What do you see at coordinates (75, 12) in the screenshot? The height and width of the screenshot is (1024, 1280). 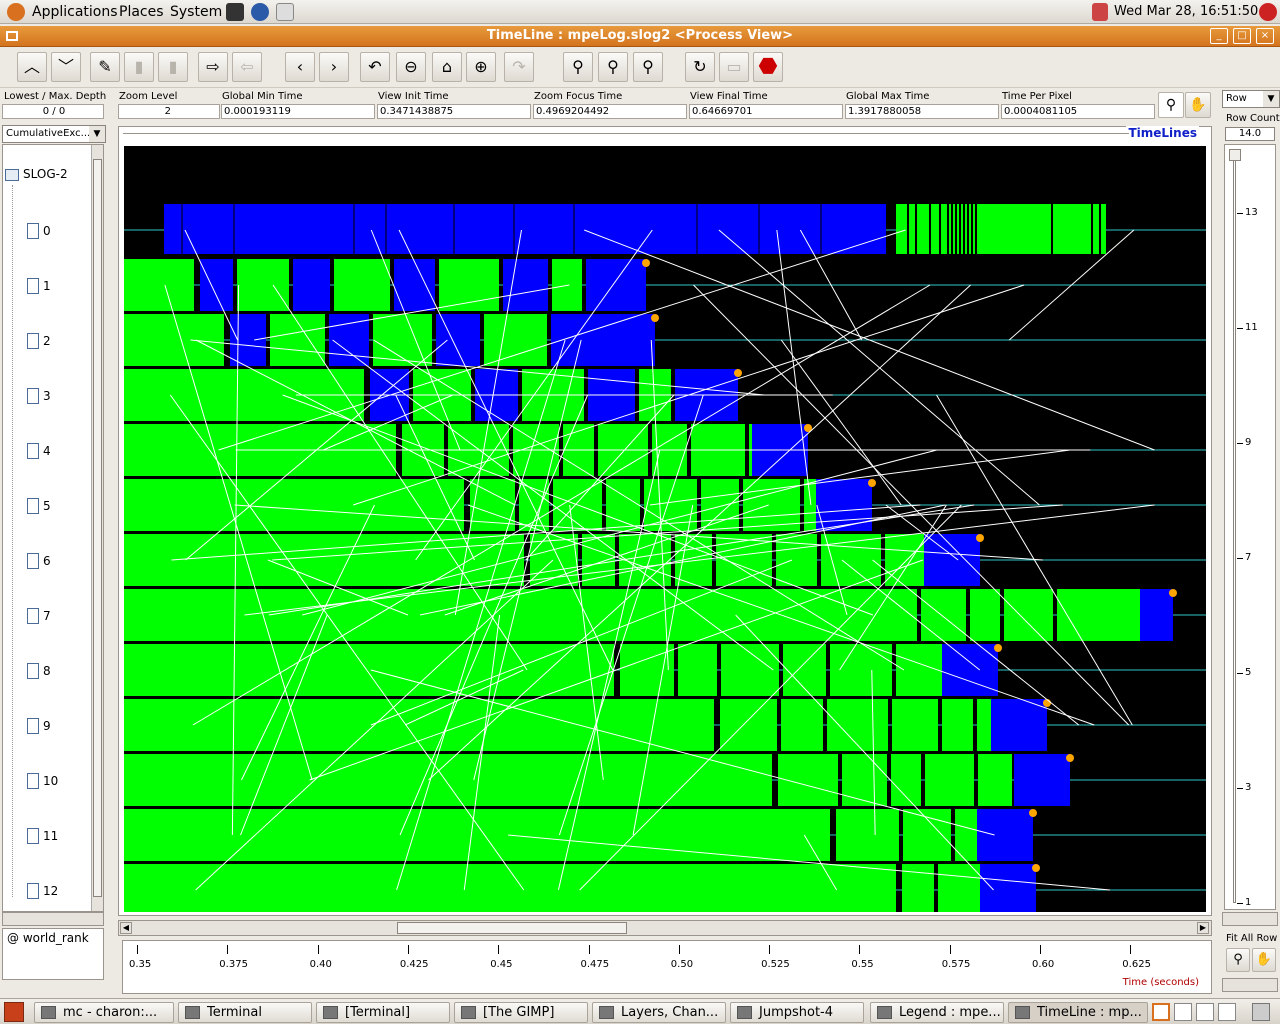 I see `applications-menu: Applications` at bounding box center [75, 12].